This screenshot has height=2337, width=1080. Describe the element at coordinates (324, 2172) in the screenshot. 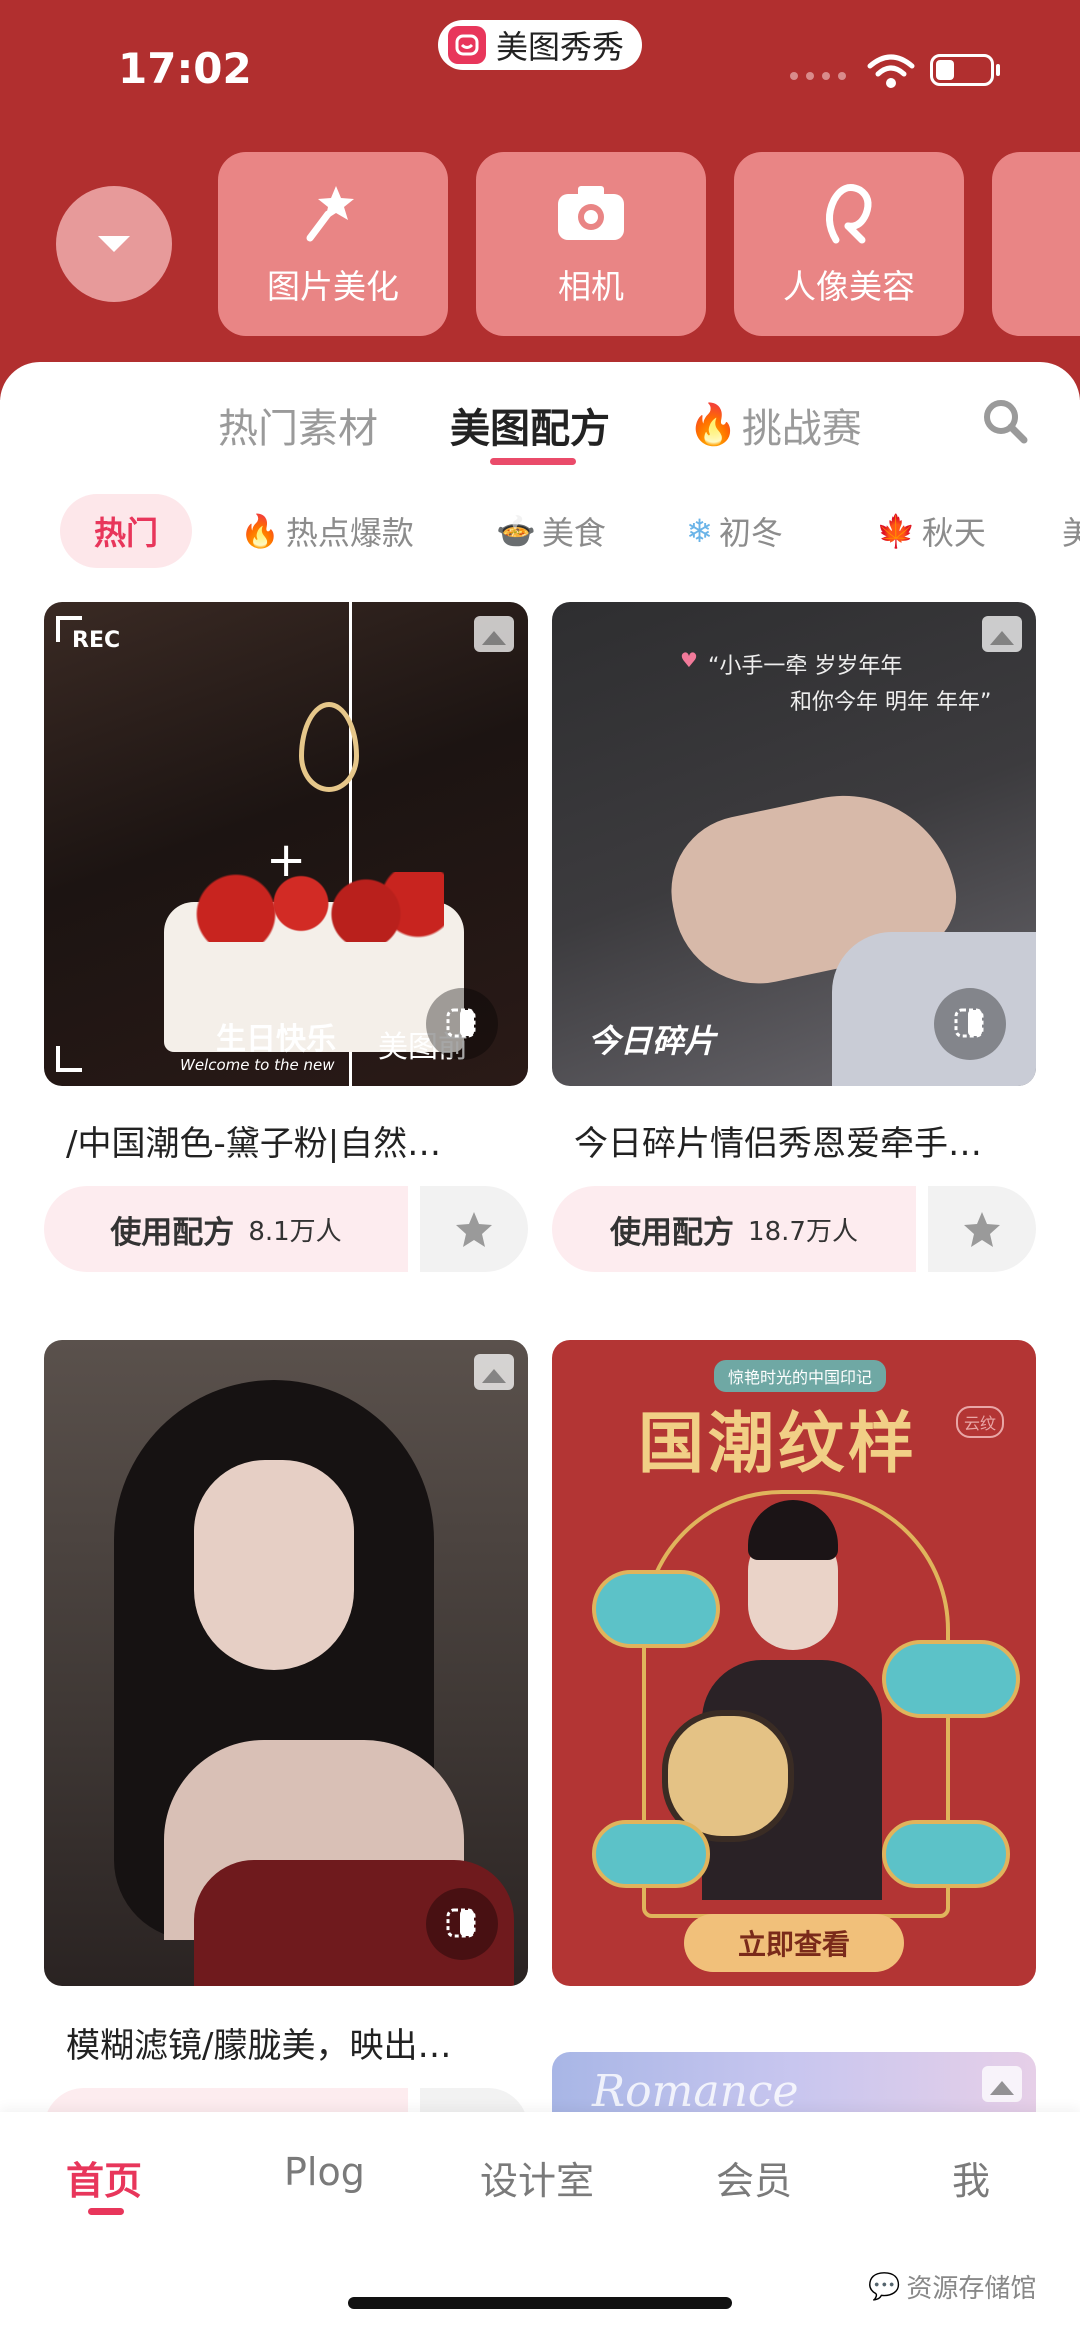

I see `nav-plog: Plog` at that location.